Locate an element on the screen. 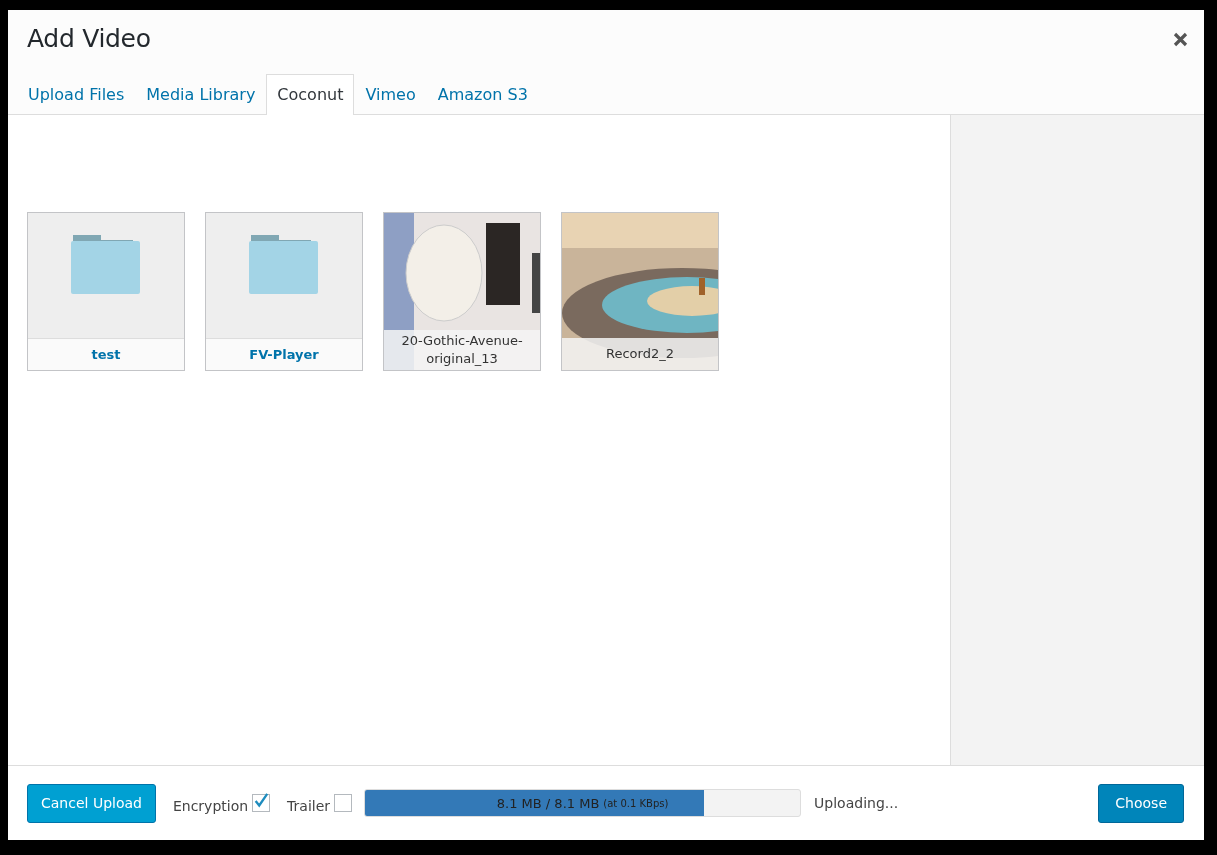 The image size is (1217, 855). tab: Coconut is located at coordinates (310, 94).